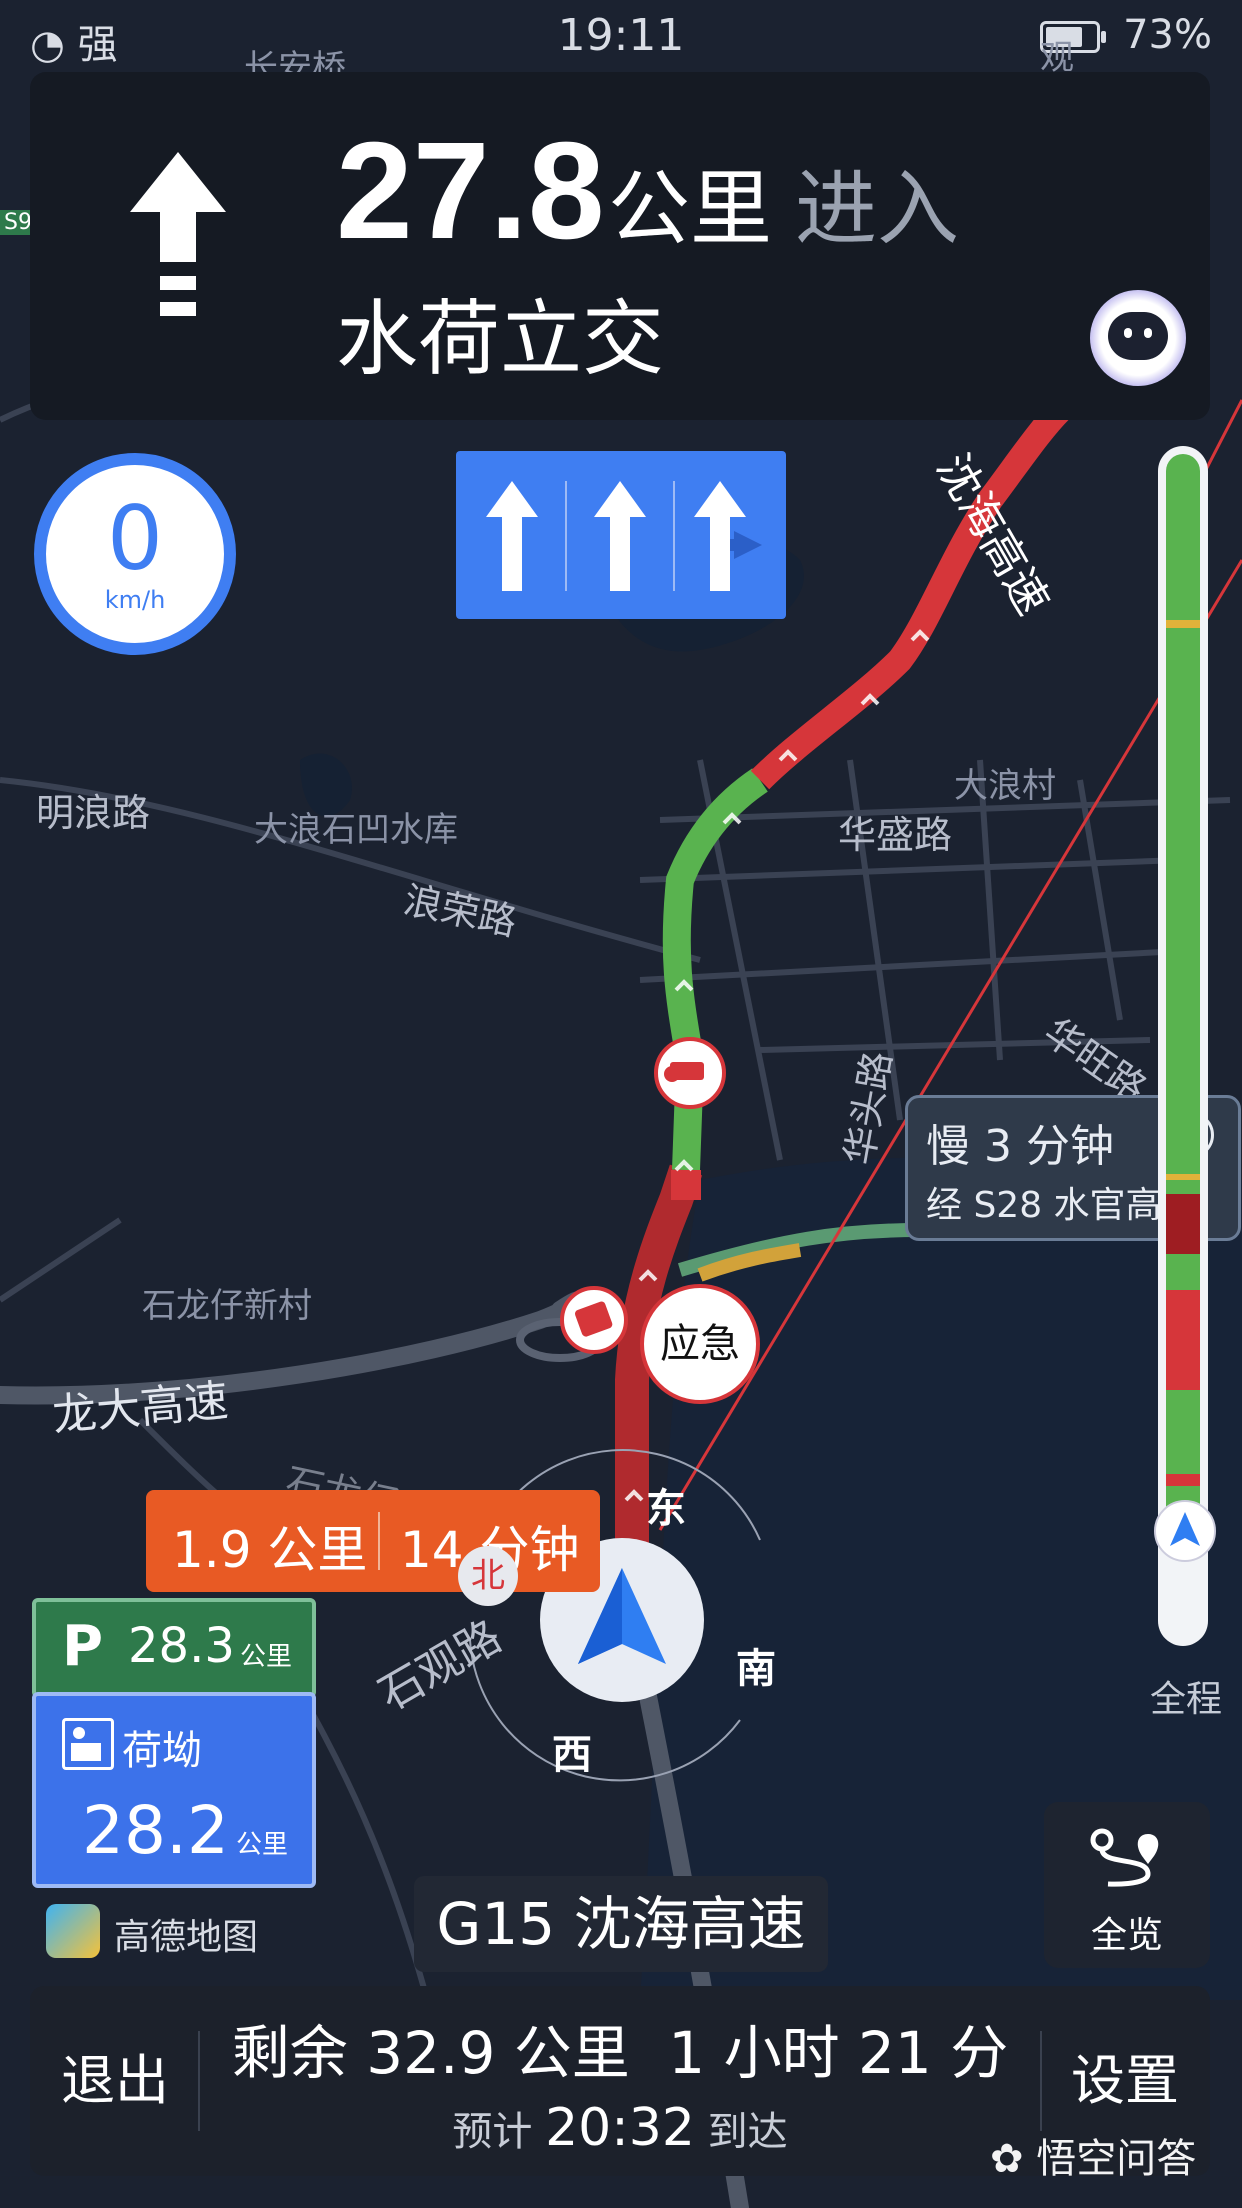 This screenshot has height=2208, width=1242. What do you see at coordinates (1167, 35) in the screenshot?
I see `battery-percent: 73%` at bounding box center [1167, 35].